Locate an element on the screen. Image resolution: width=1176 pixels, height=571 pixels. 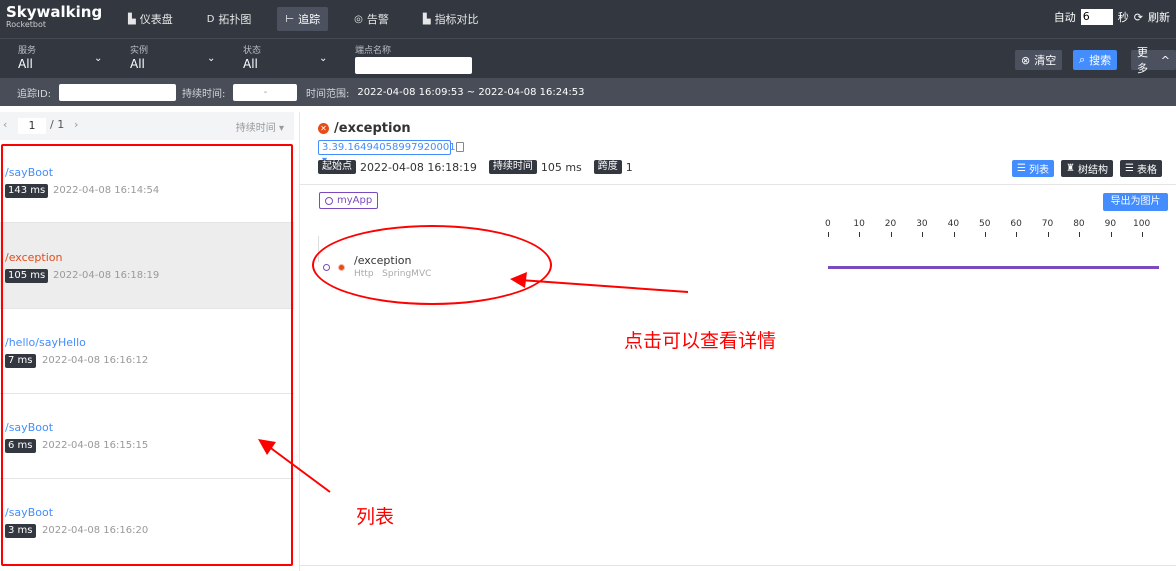
arrow-to-detail is located at coordinates (604, 286).